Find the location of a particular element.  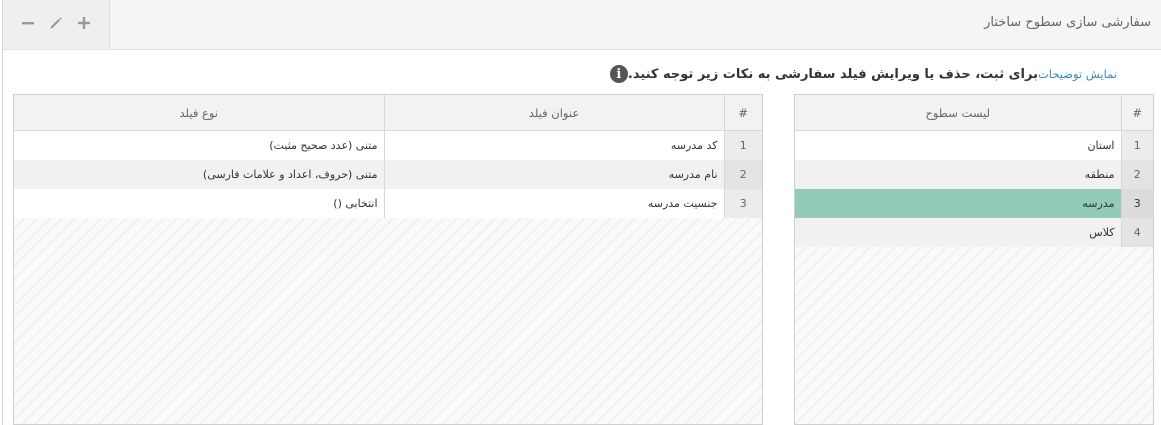

field-type: متنی (عدد صحیح مثبت) is located at coordinates (323, 145).